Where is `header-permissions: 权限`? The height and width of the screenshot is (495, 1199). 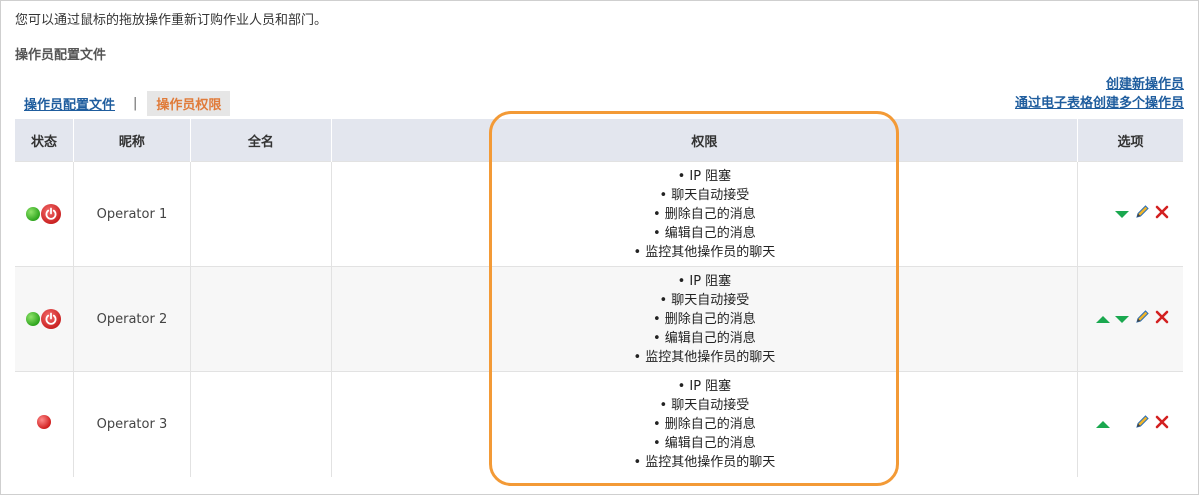
header-permissions: 权限 is located at coordinates (705, 140).